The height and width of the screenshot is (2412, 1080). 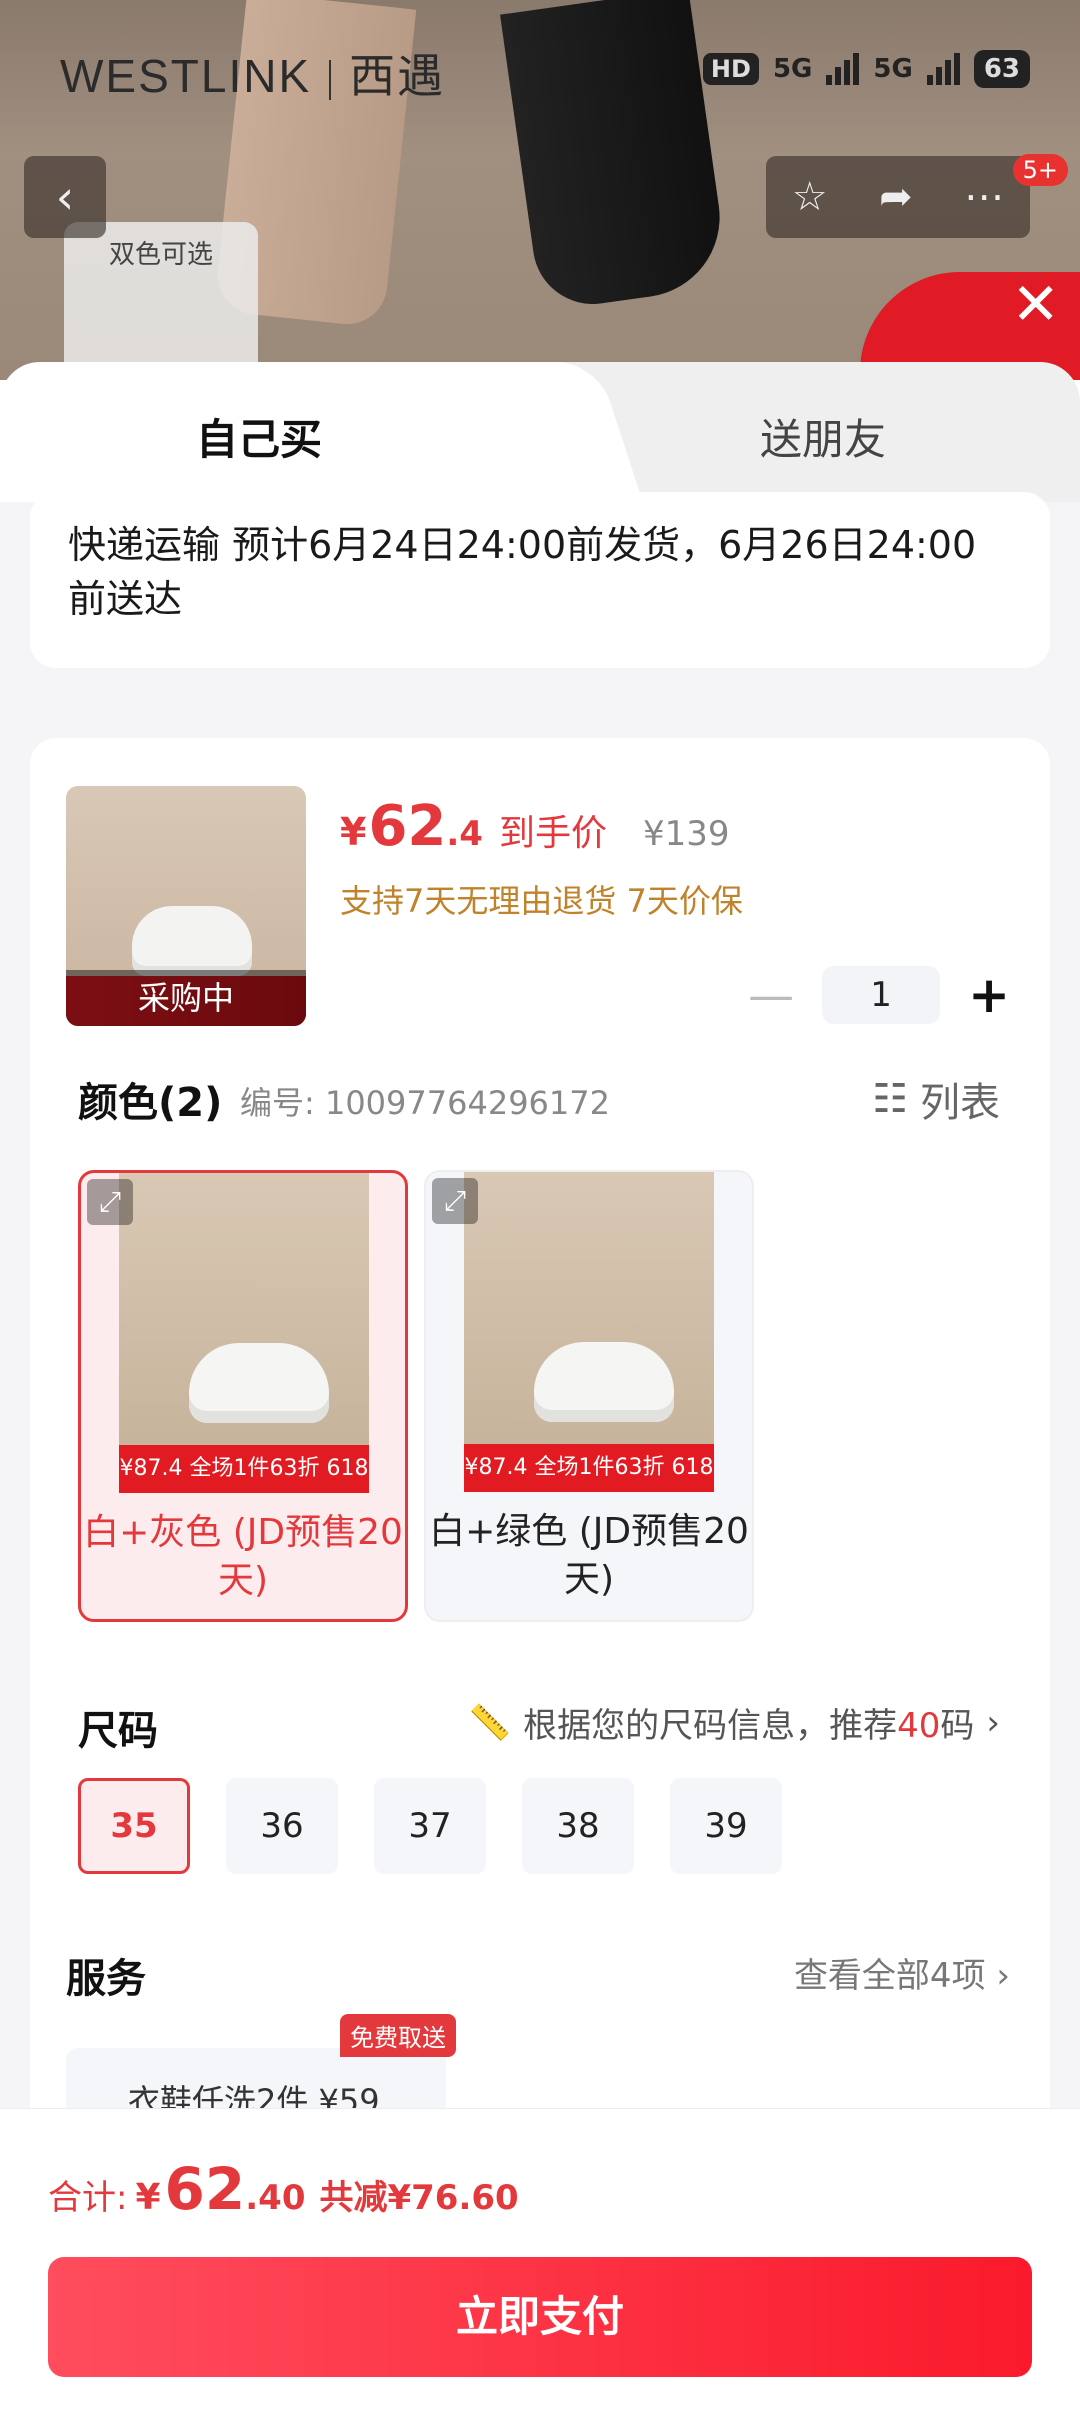 I want to click on total-discount: 共减¥76.60, so click(x=419, y=2198).